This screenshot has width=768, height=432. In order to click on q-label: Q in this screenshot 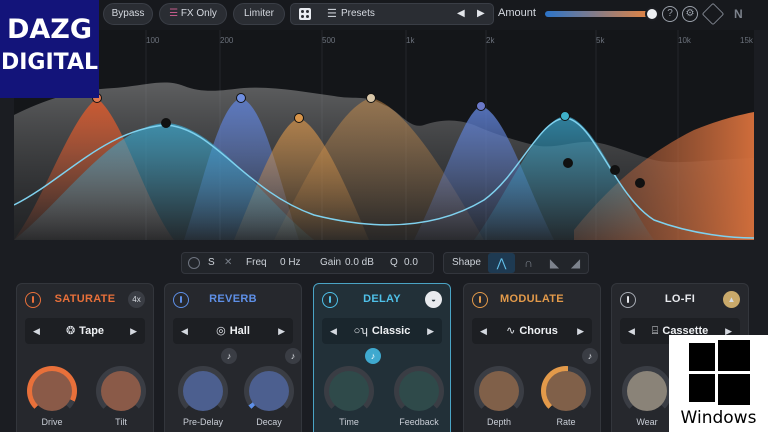, I will do `click(394, 262)`.